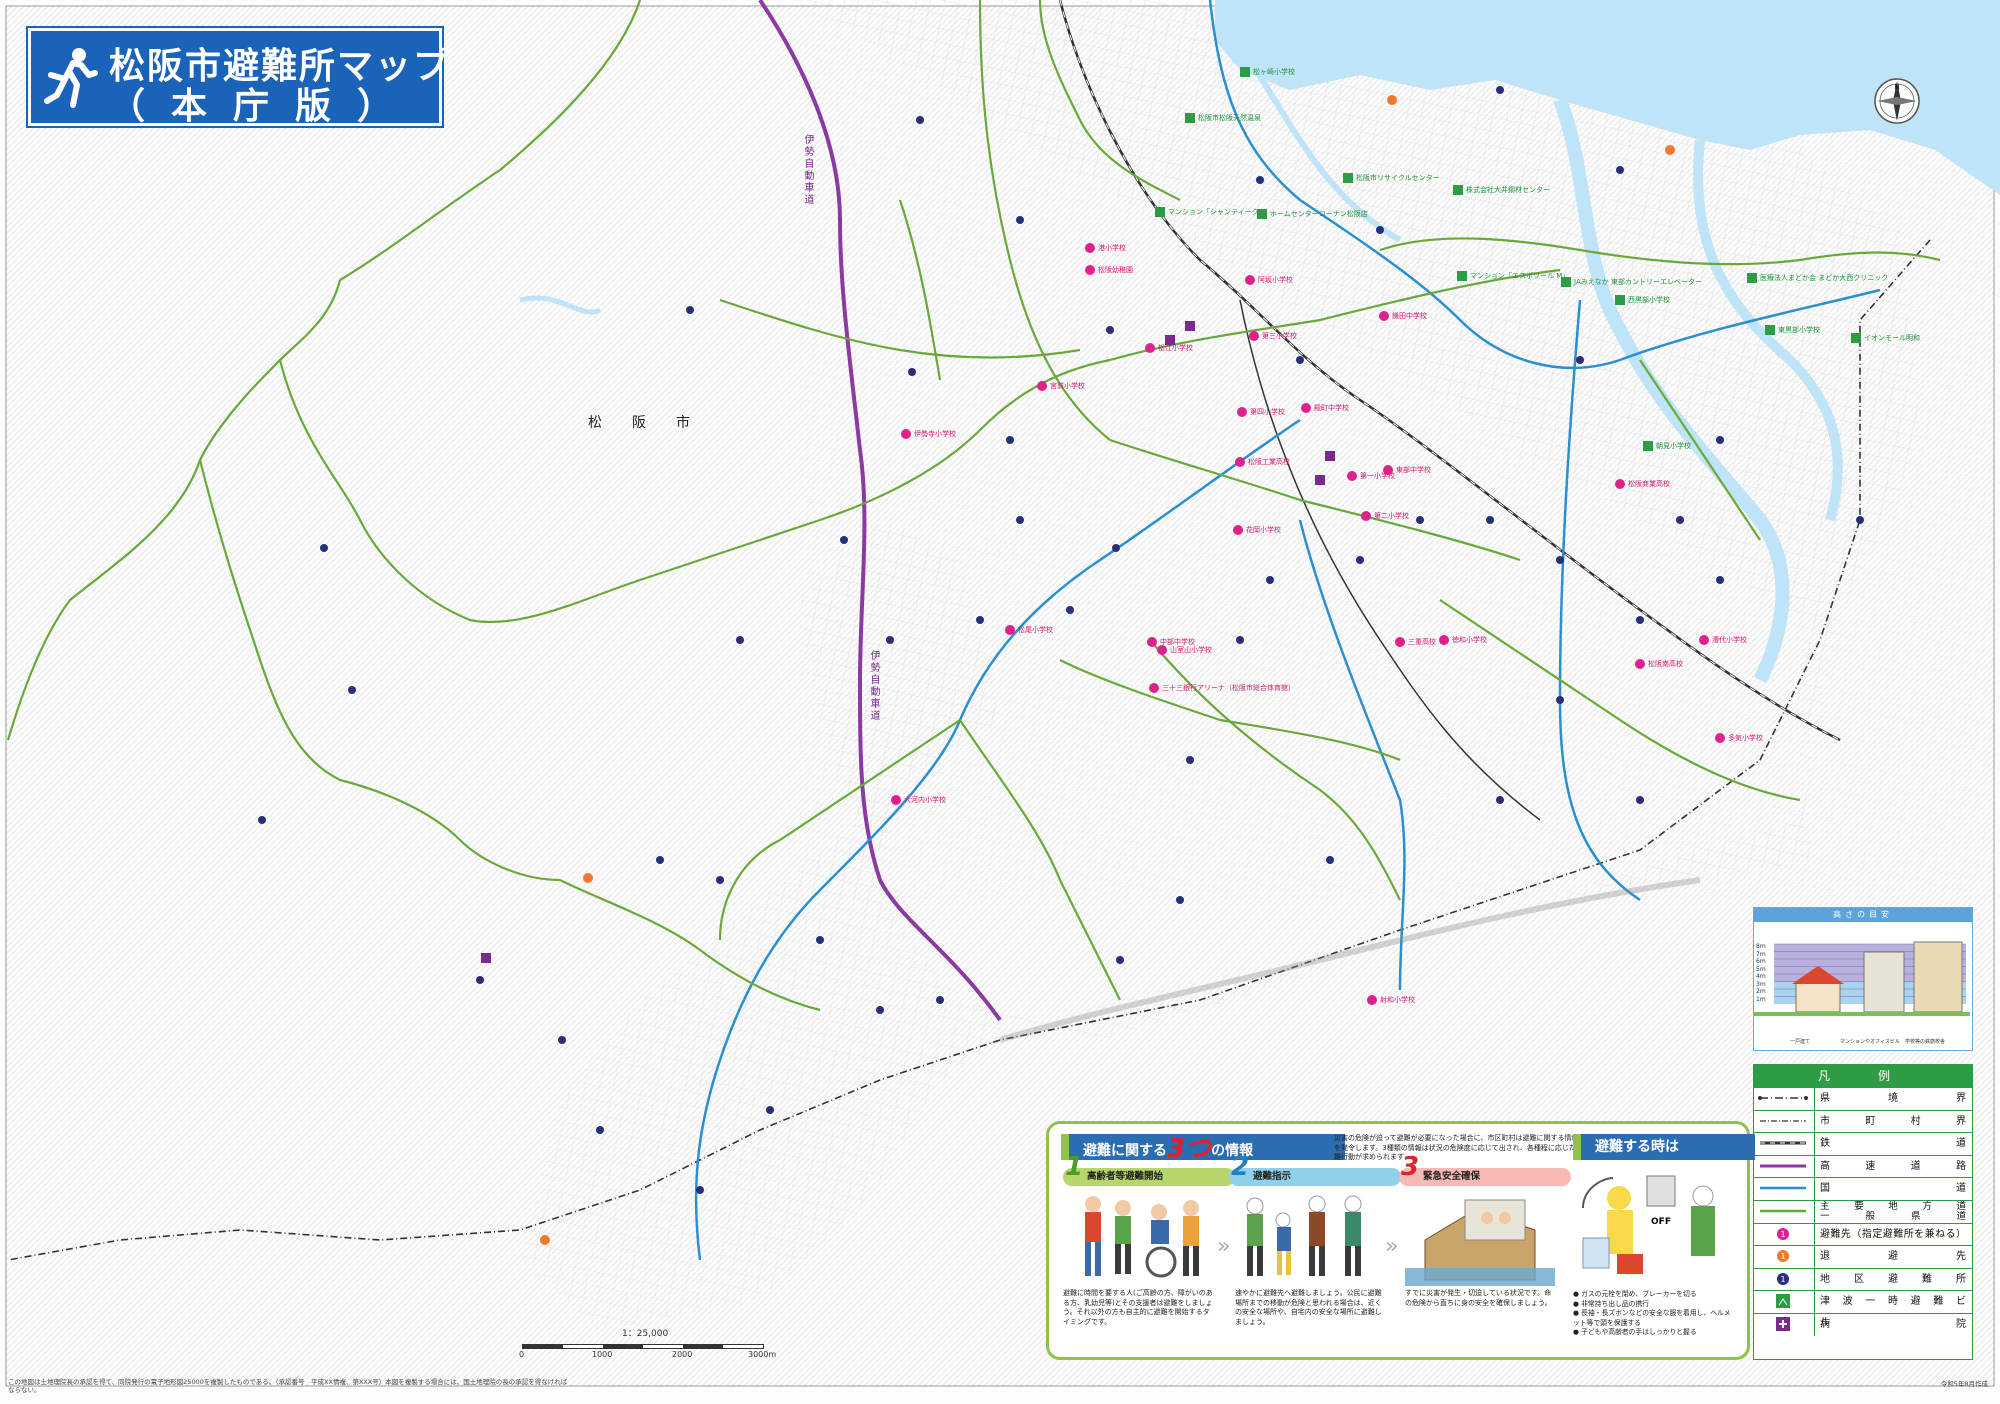  What do you see at coordinates (1729, 640) in the screenshot?
I see `shelter-label: 漕代小学校` at bounding box center [1729, 640].